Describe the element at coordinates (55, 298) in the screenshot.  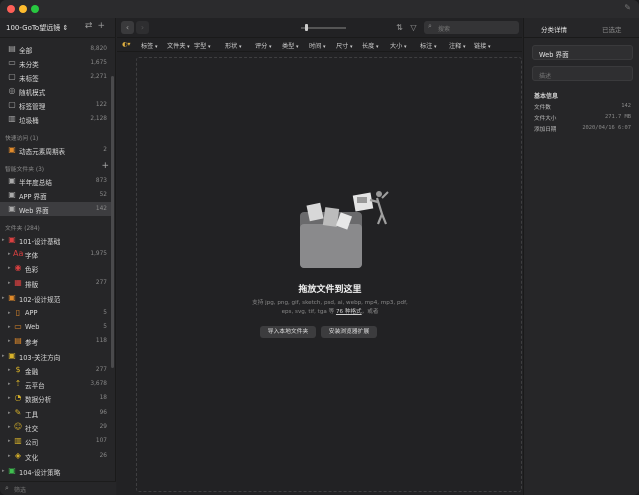
I see `folder-group: ▸ ▣ 102-设计规范` at that location.